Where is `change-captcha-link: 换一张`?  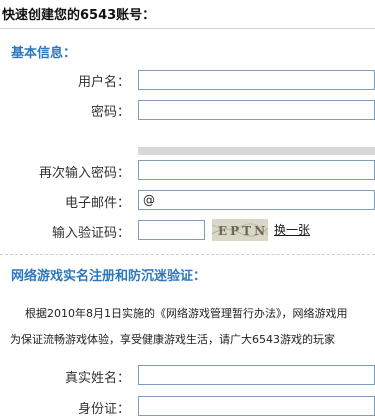 change-captcha-link: 换一张 is located at coordinates (292, 229).